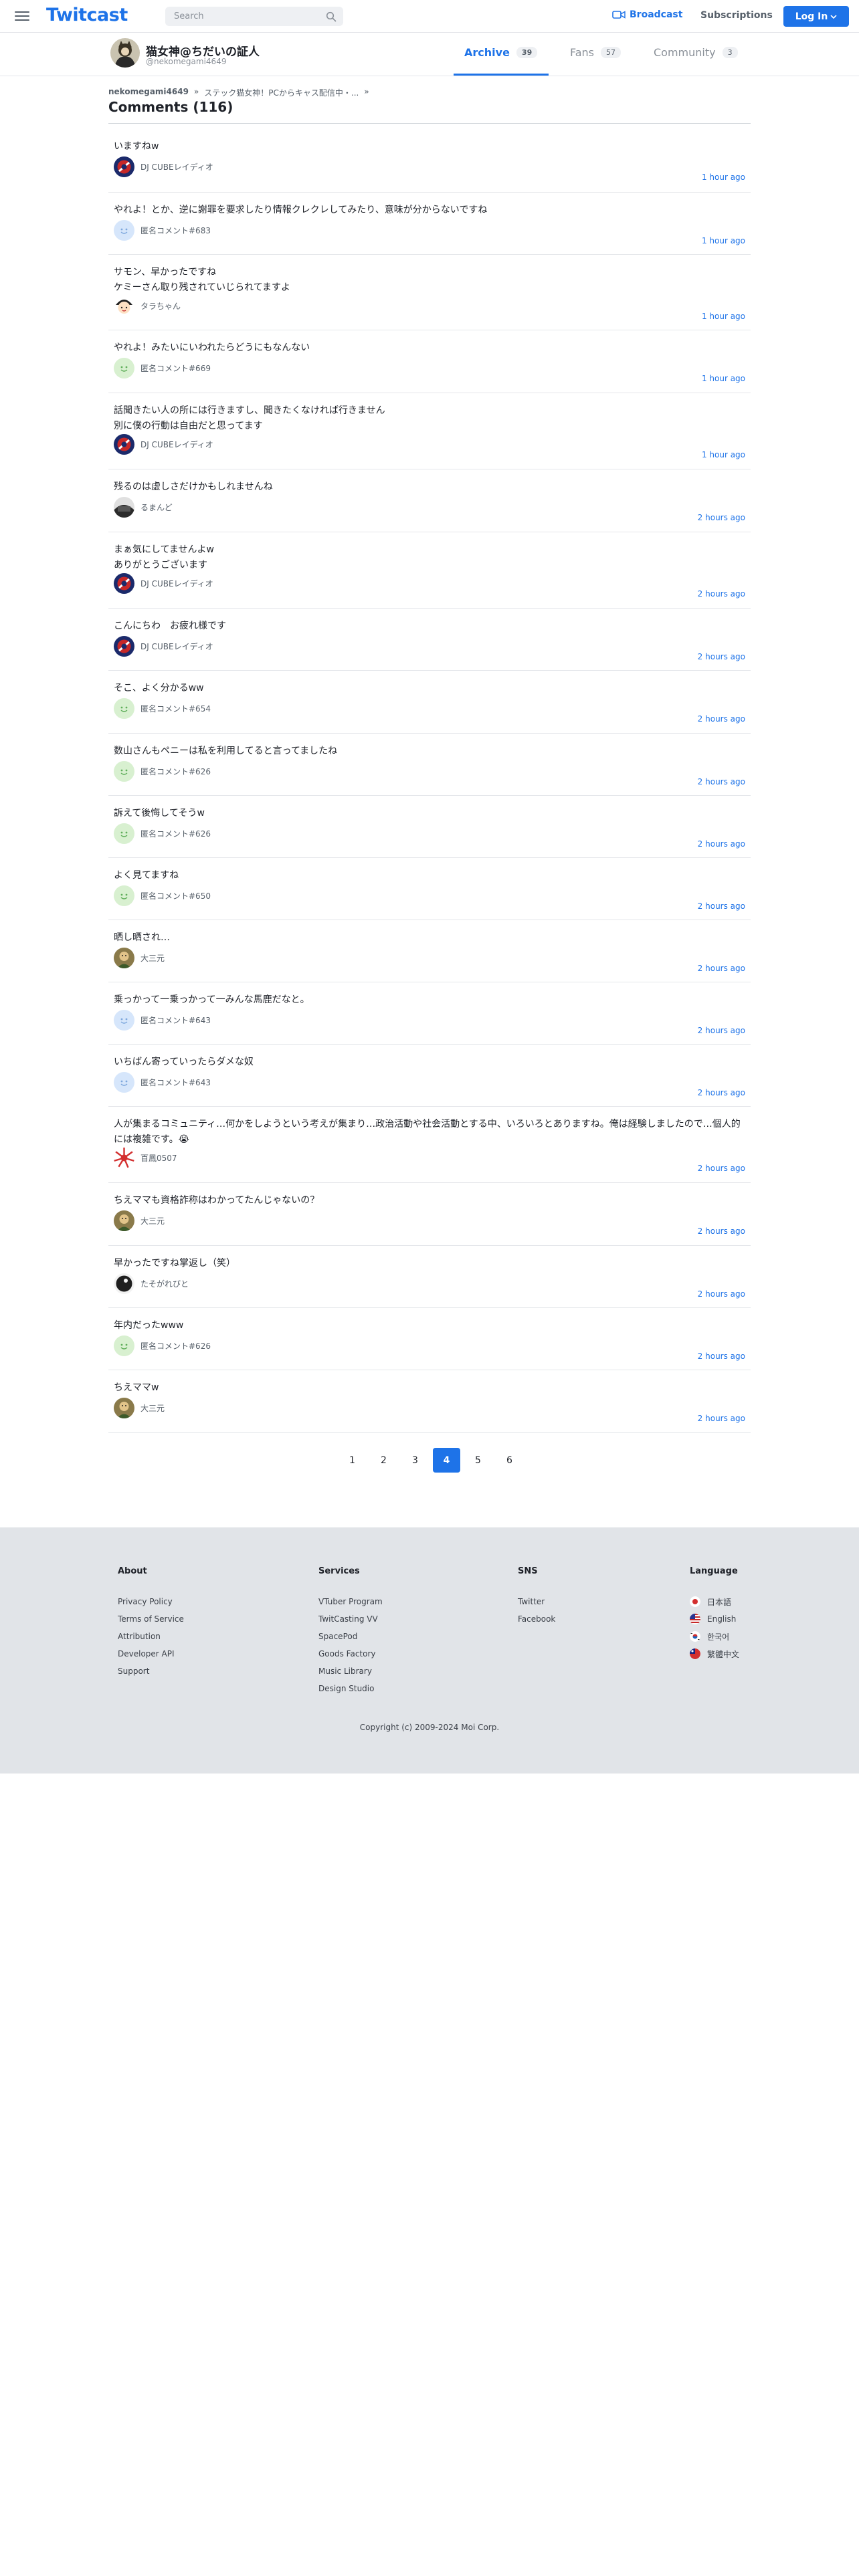 This screenshot has height=2576, width=859. I want to click on language-japanese: 日本語, so click(715, 1601).